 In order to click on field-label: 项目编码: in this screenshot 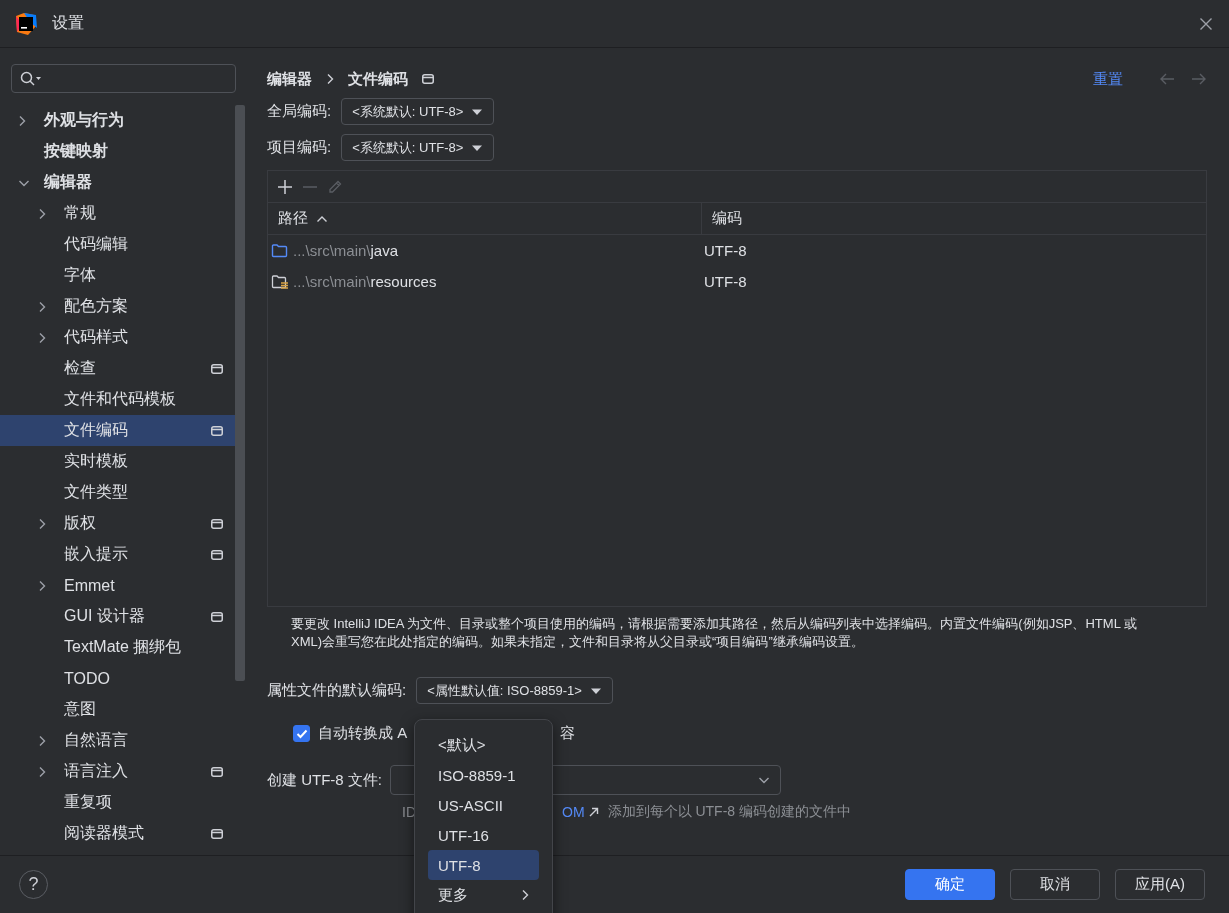, I will do `click(299, 147)`.